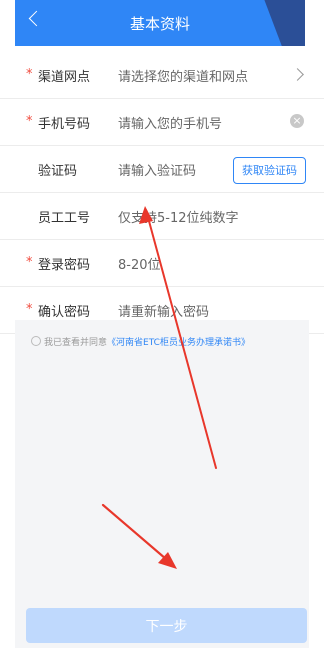  I want to click on chevron-right-icon, so click(297, 74).